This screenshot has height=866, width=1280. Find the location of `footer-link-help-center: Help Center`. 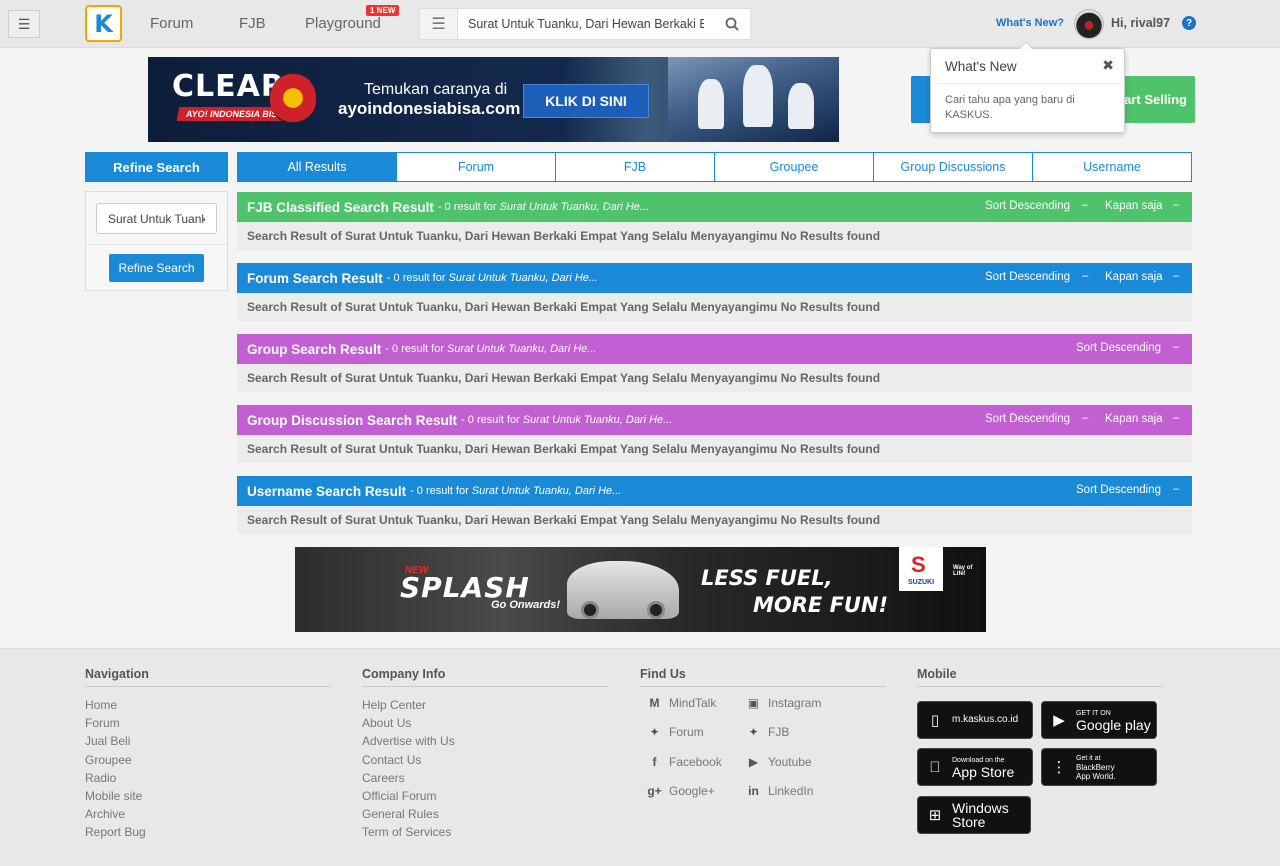

footer-link-help-center: Help Center is located at coordinates (485, 705).